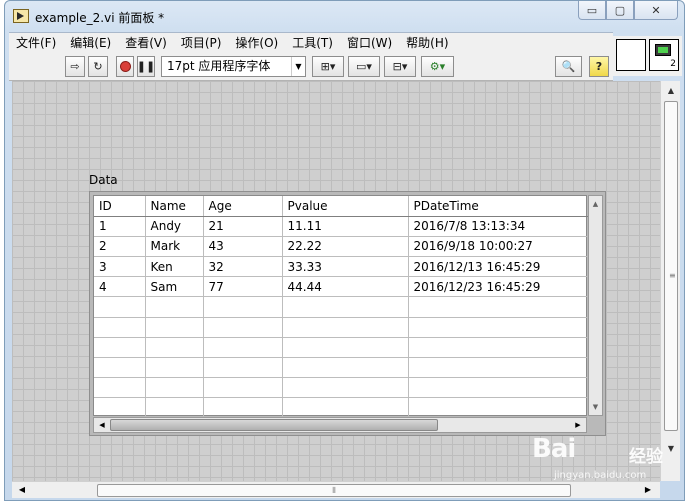  I want to click on table-cell: 2016/9/18 10:00:27, so click(498, 247).